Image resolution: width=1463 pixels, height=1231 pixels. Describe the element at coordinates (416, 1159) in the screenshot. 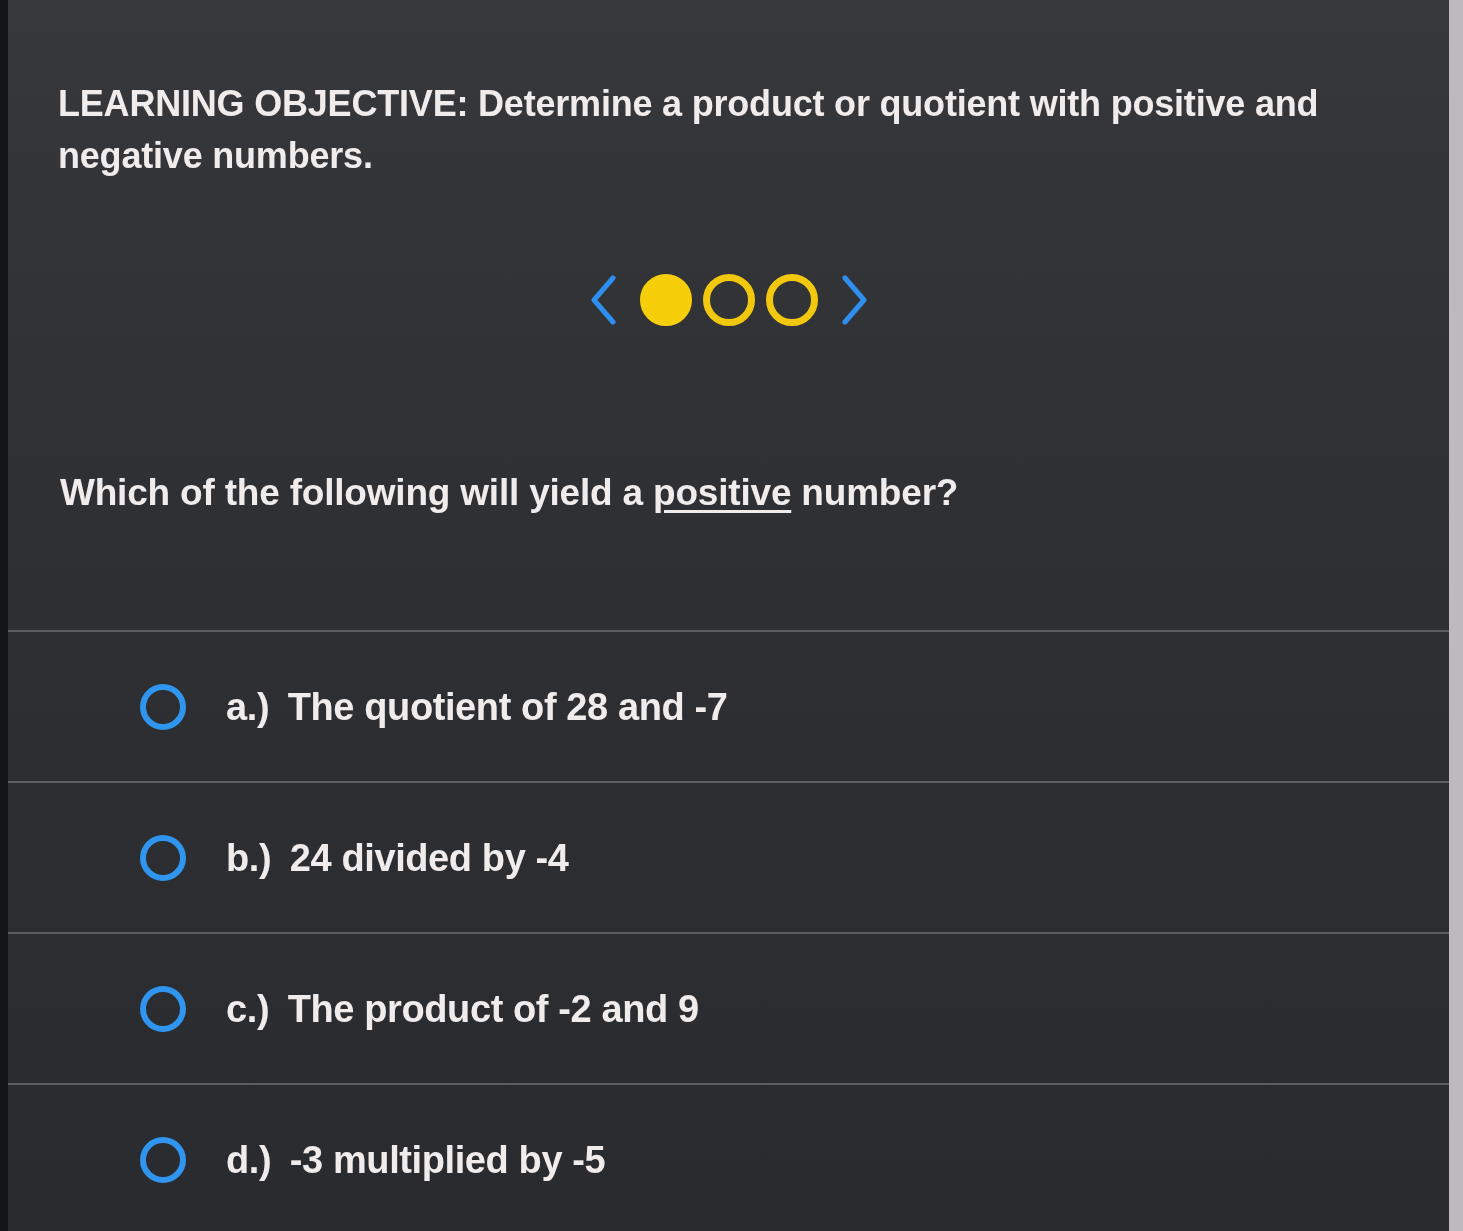

I see `answer-option-label: d.) -3 multiplied by -5` at that location.